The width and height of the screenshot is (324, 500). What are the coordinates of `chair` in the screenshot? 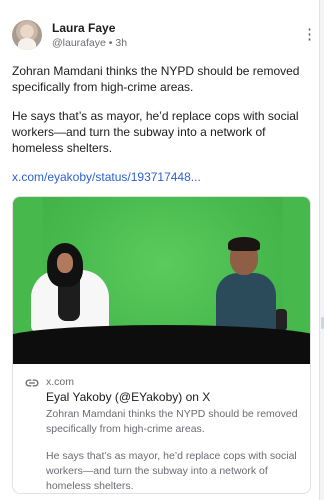 It's located at (281, 320).